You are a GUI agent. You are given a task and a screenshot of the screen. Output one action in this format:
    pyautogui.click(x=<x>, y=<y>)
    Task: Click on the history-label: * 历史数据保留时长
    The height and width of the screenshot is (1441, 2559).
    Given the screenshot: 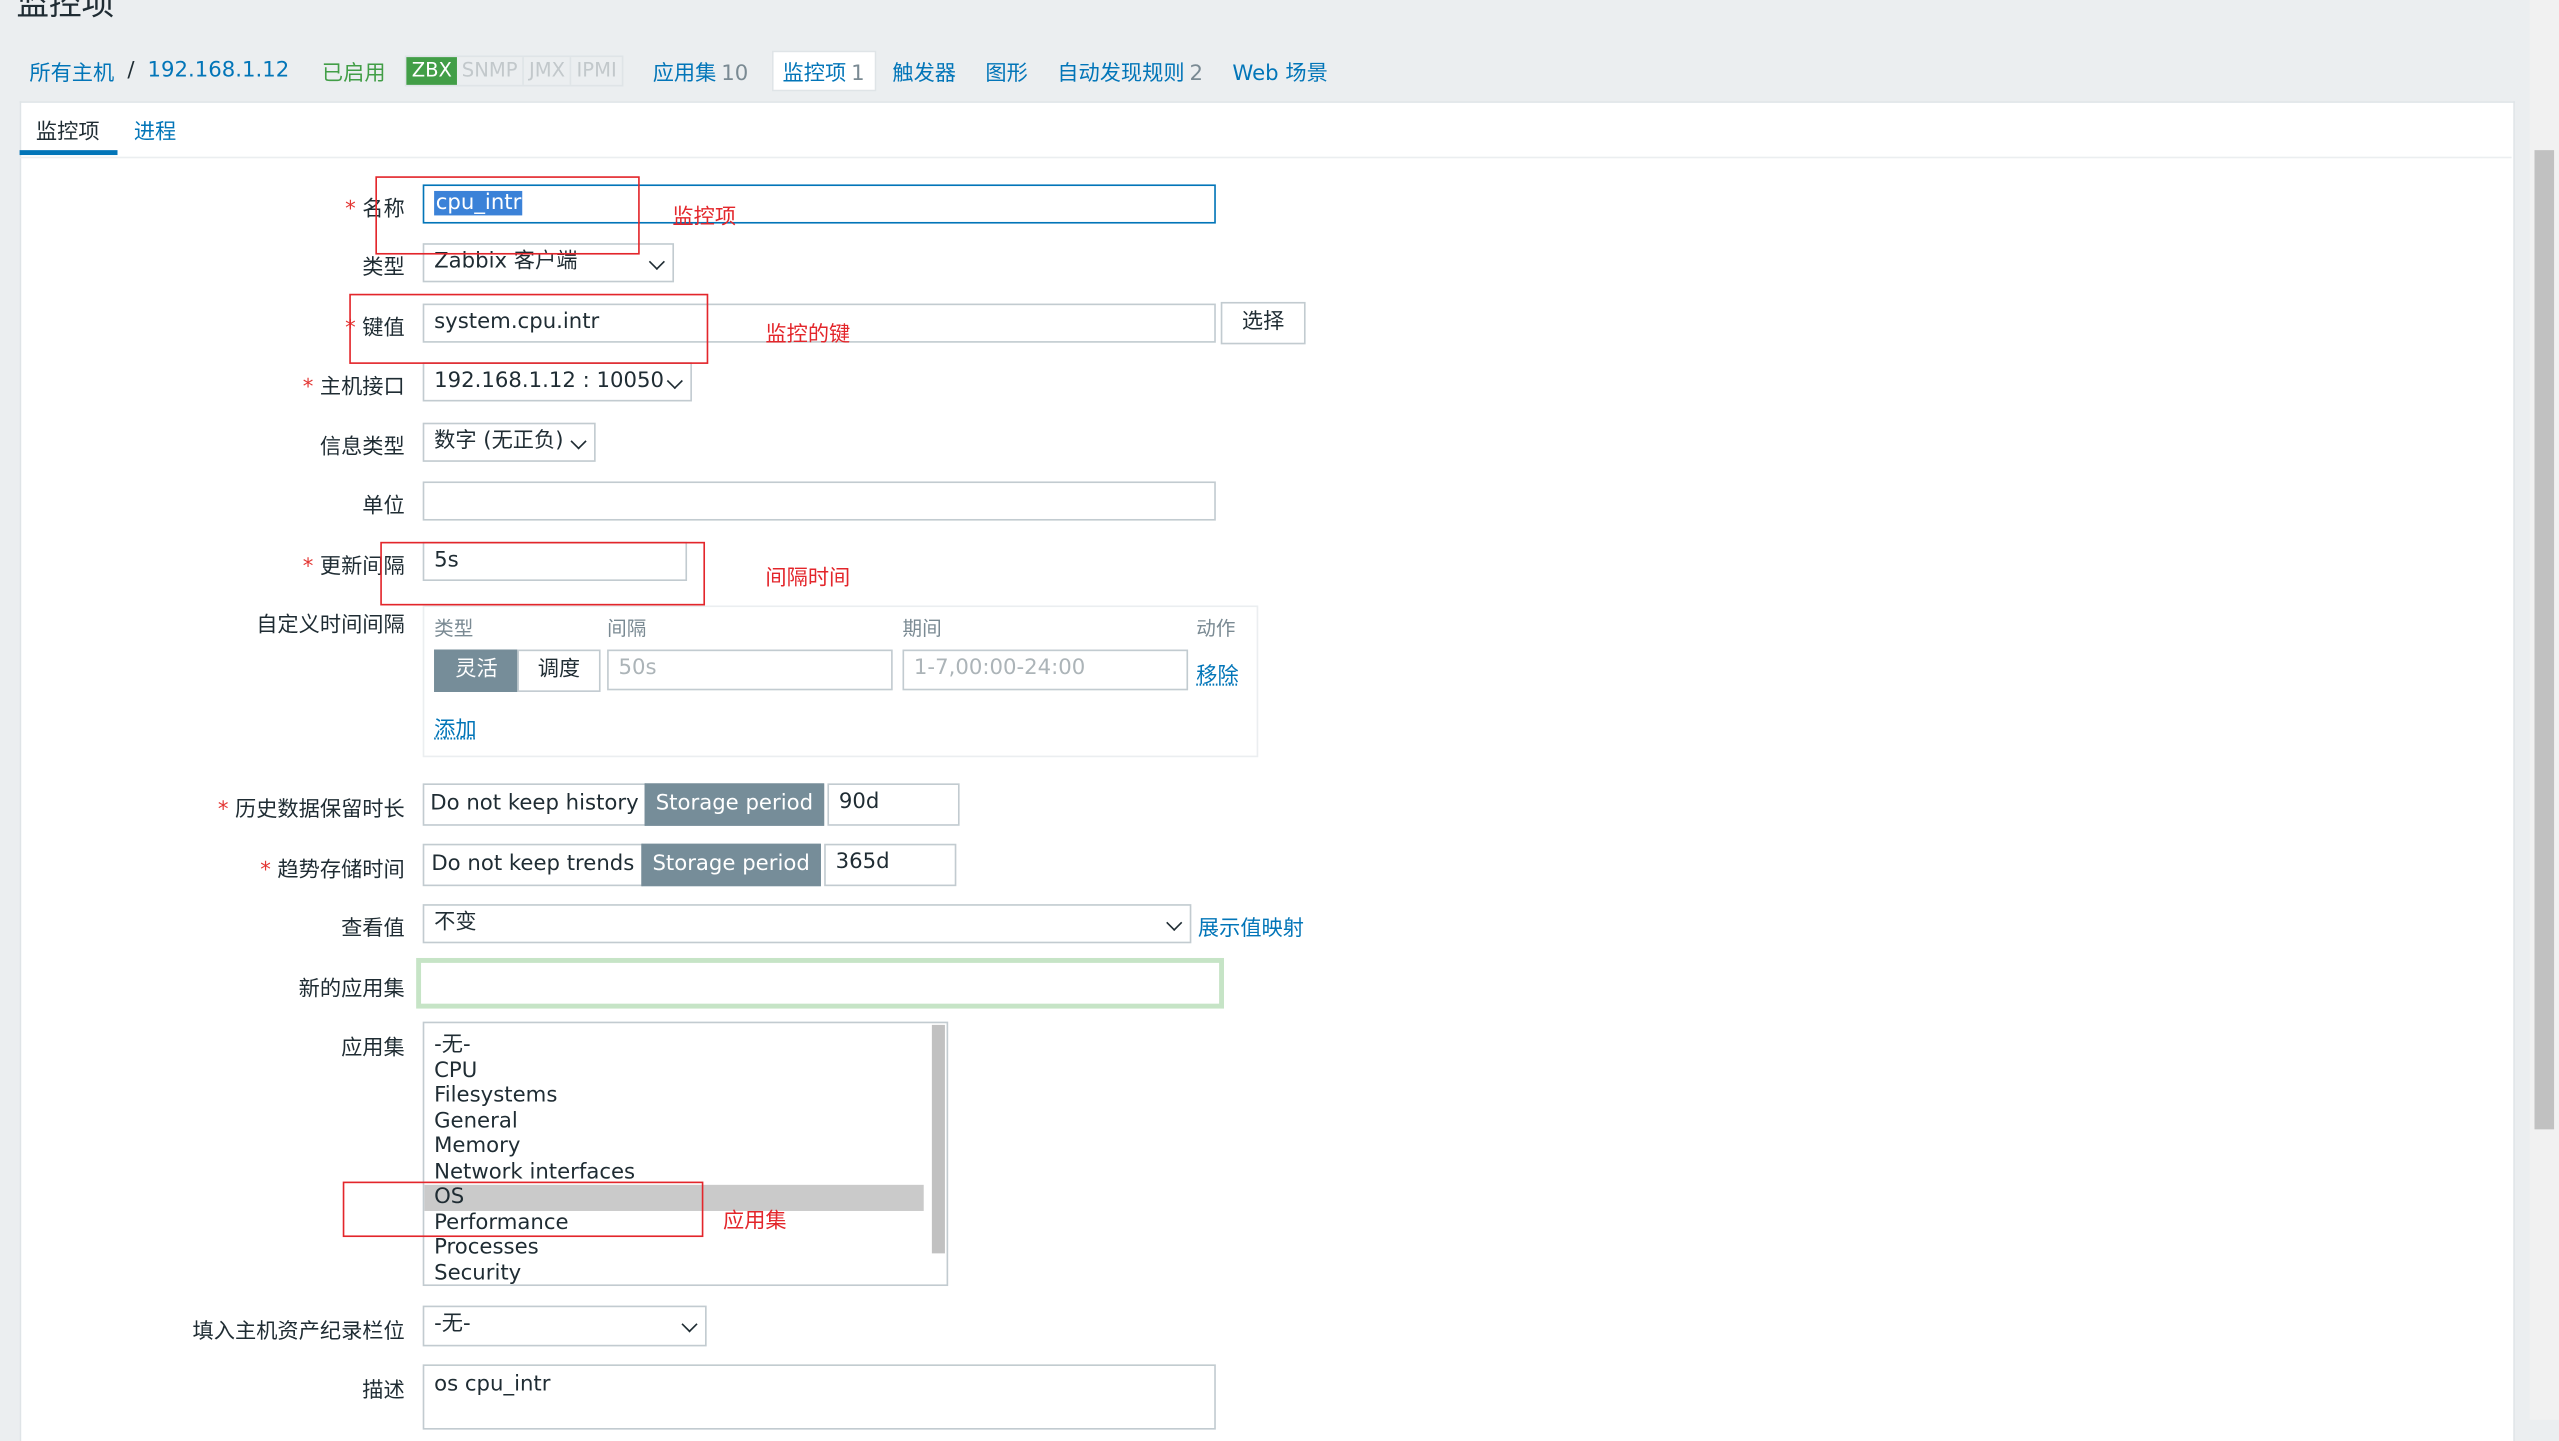 What is the action you would take?
    pyautogui.click(x=311, y=810)
    